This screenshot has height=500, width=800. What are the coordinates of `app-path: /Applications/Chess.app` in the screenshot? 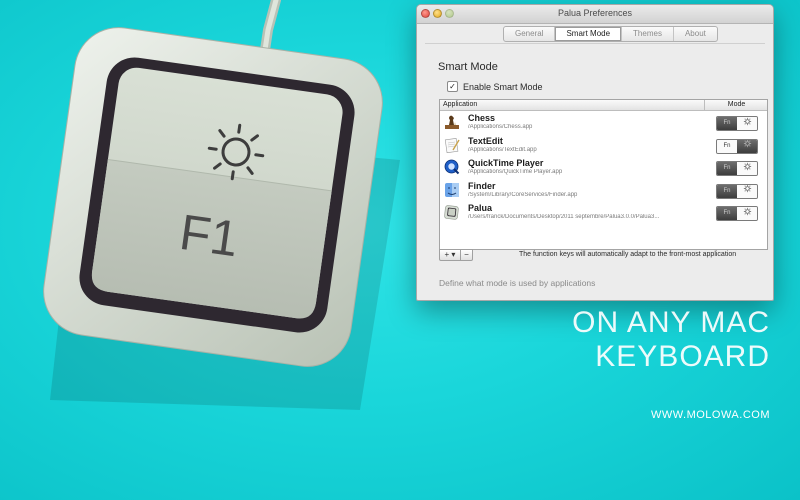 It's located at (500, 127).